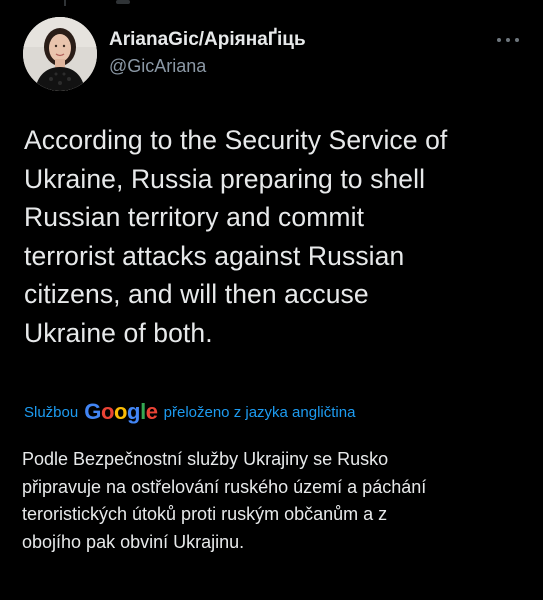 The width and height of the screenshot is (543, 600). I want to click on avatar, so click(60, 54).